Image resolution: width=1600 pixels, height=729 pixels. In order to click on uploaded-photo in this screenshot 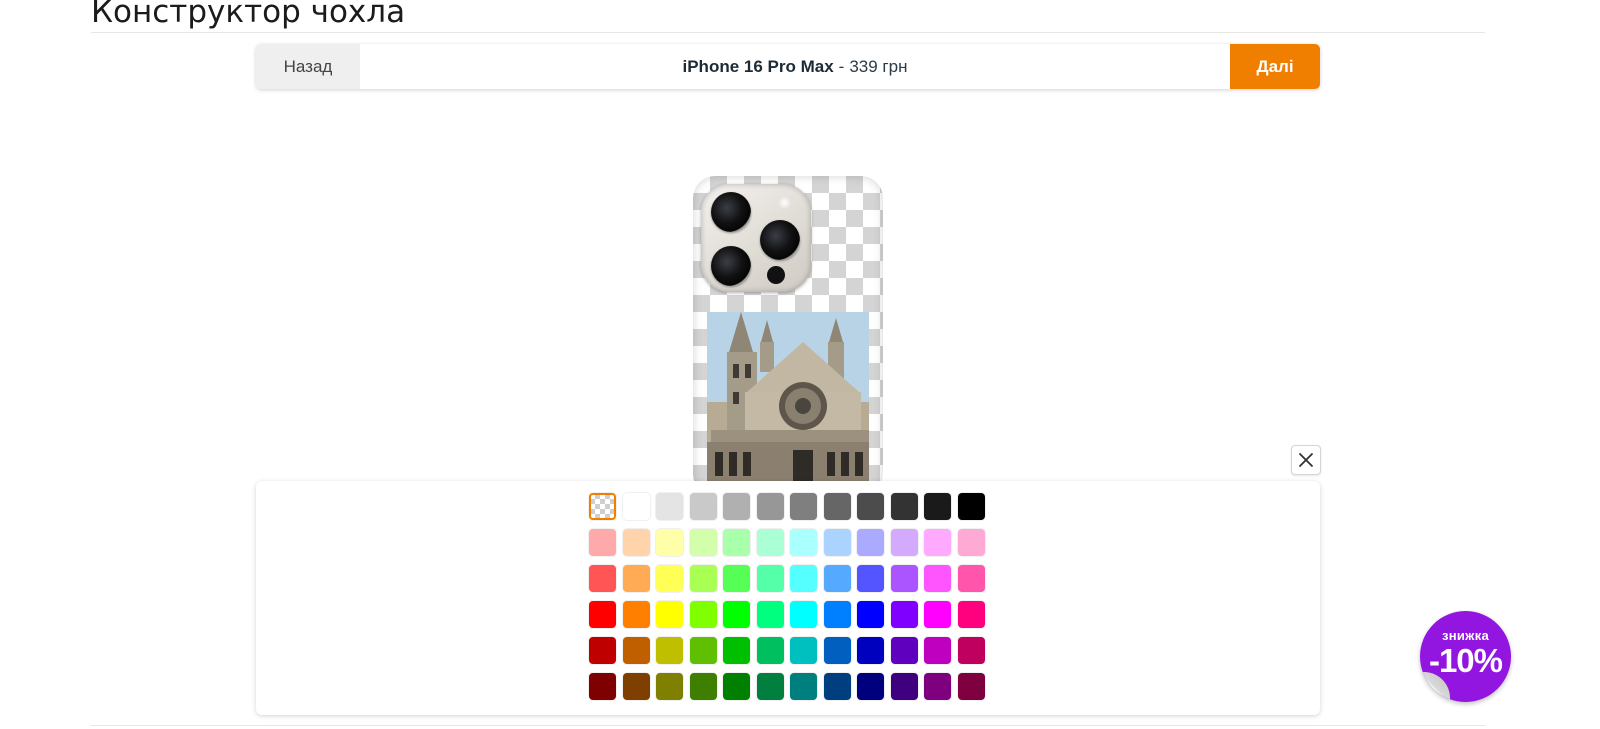, I will do `click(788, 404)`.